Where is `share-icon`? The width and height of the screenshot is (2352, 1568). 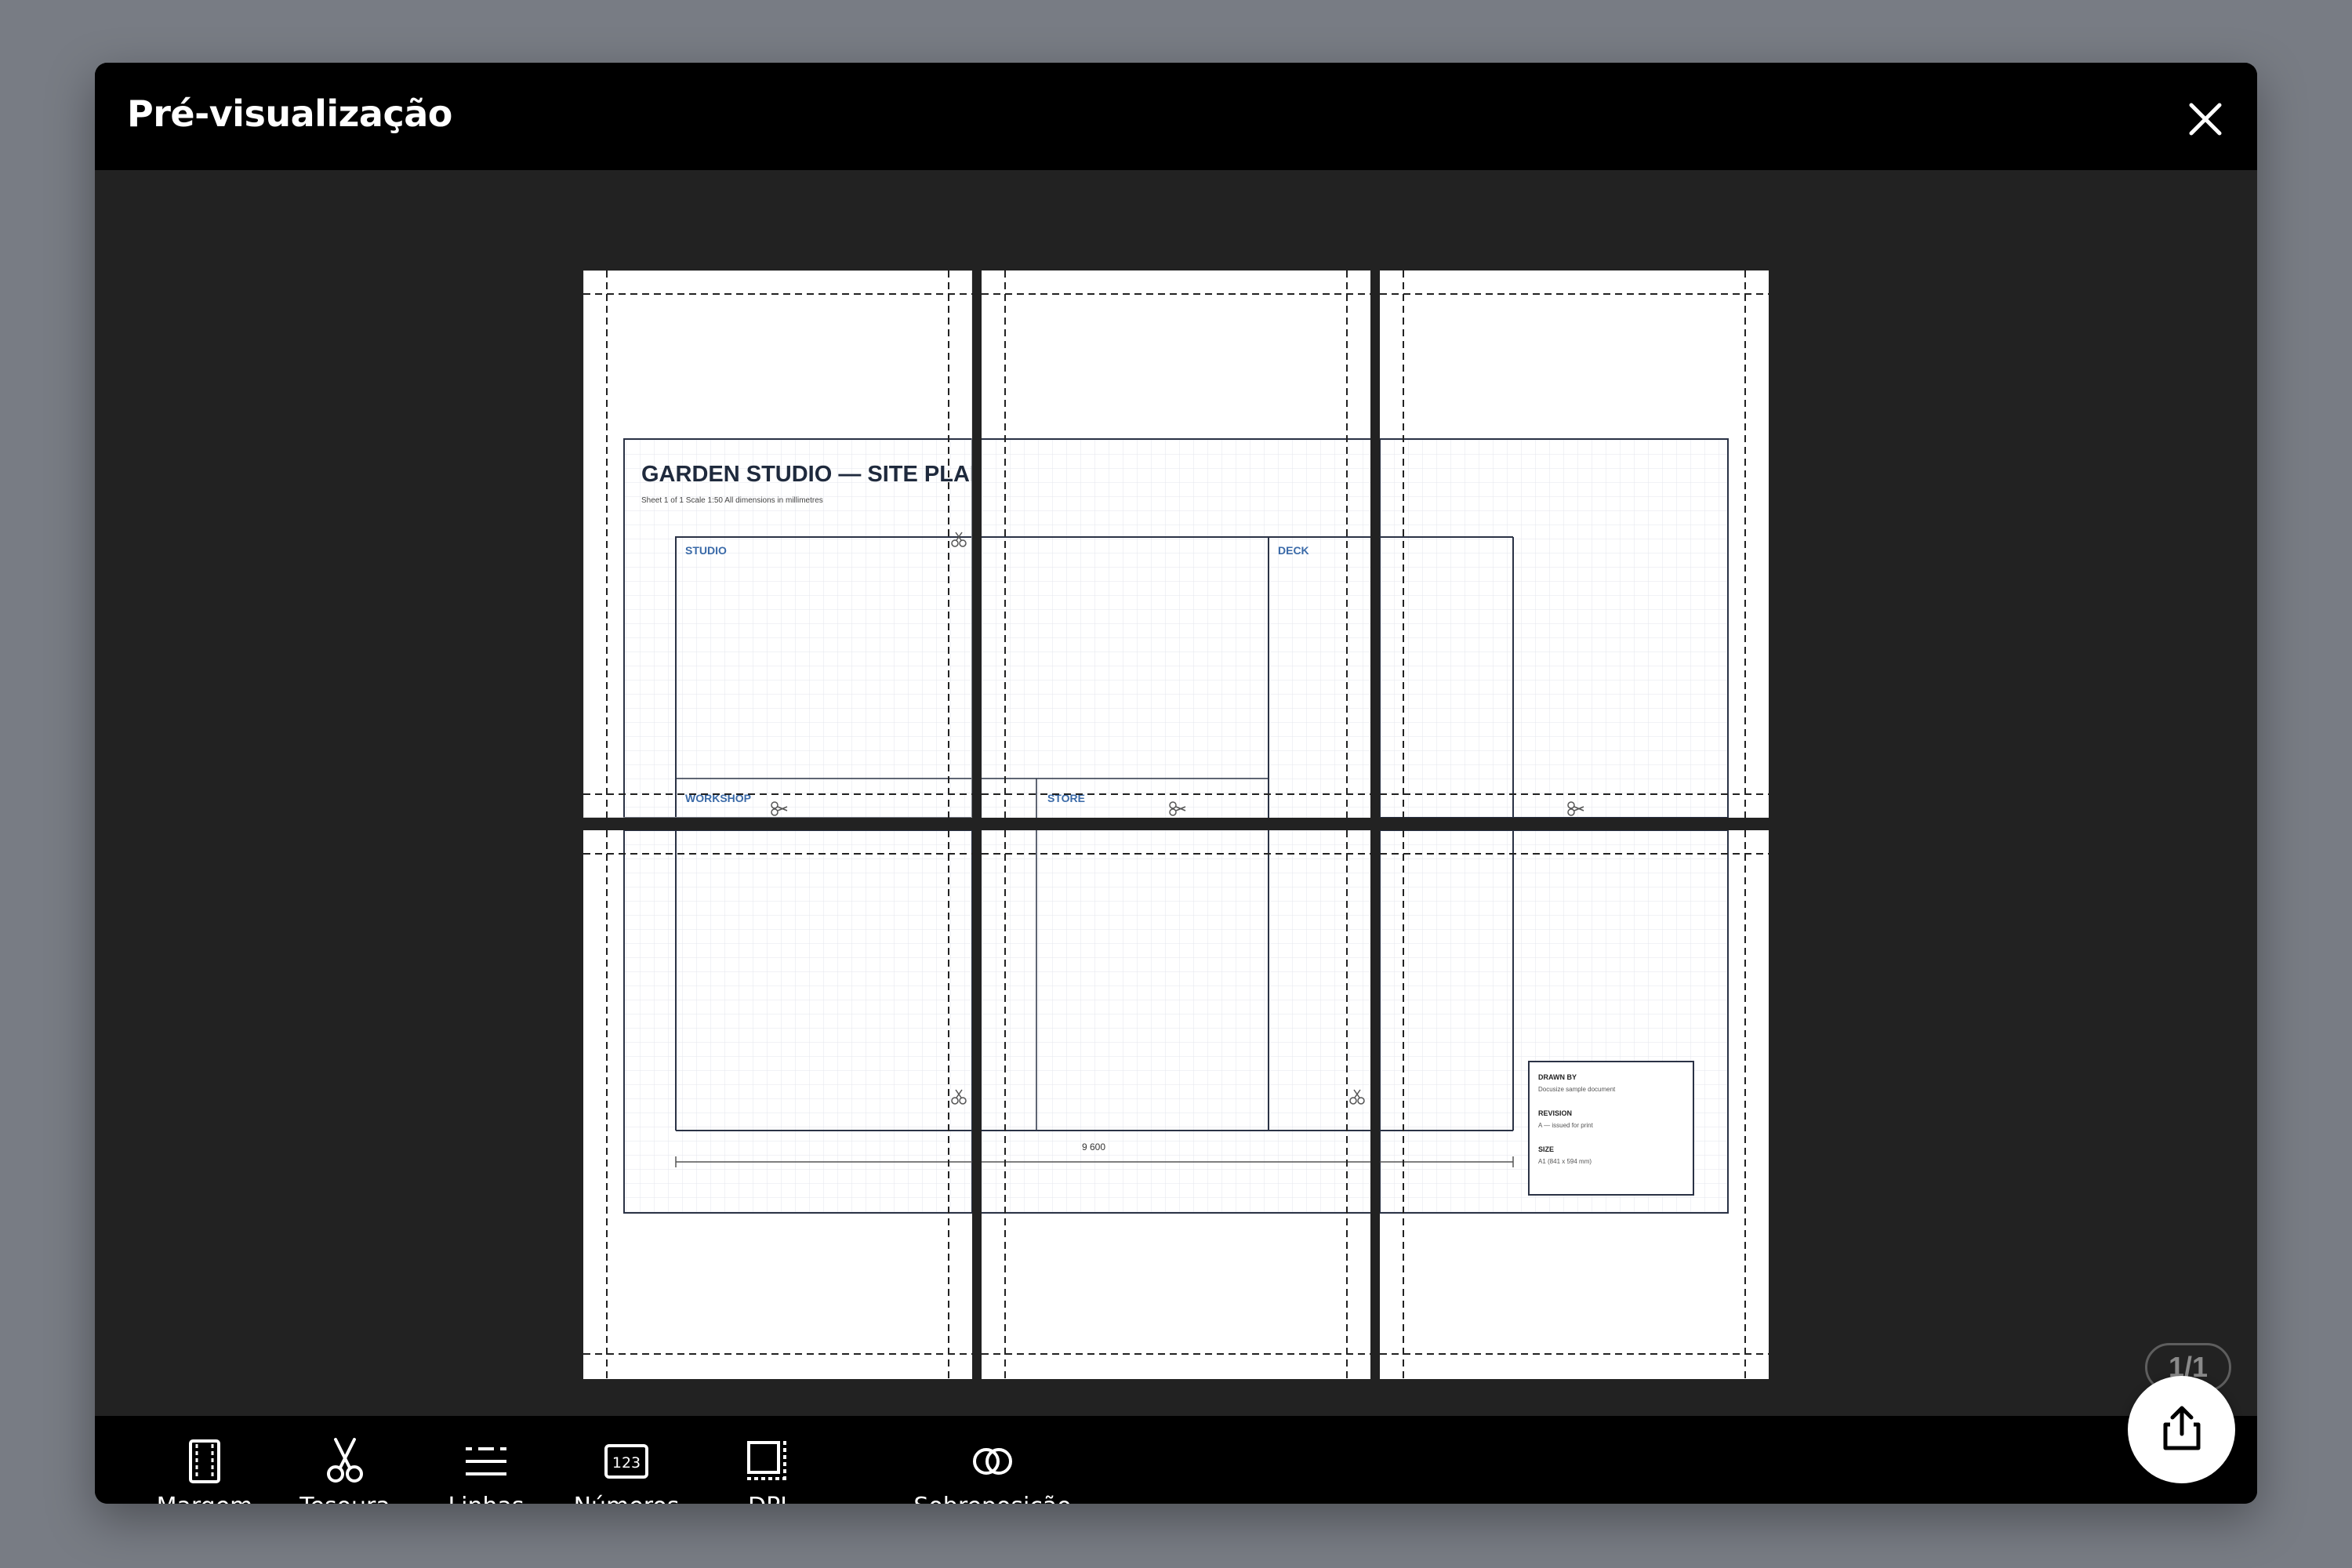
share-icon is located at coordinates (2182, 1428).